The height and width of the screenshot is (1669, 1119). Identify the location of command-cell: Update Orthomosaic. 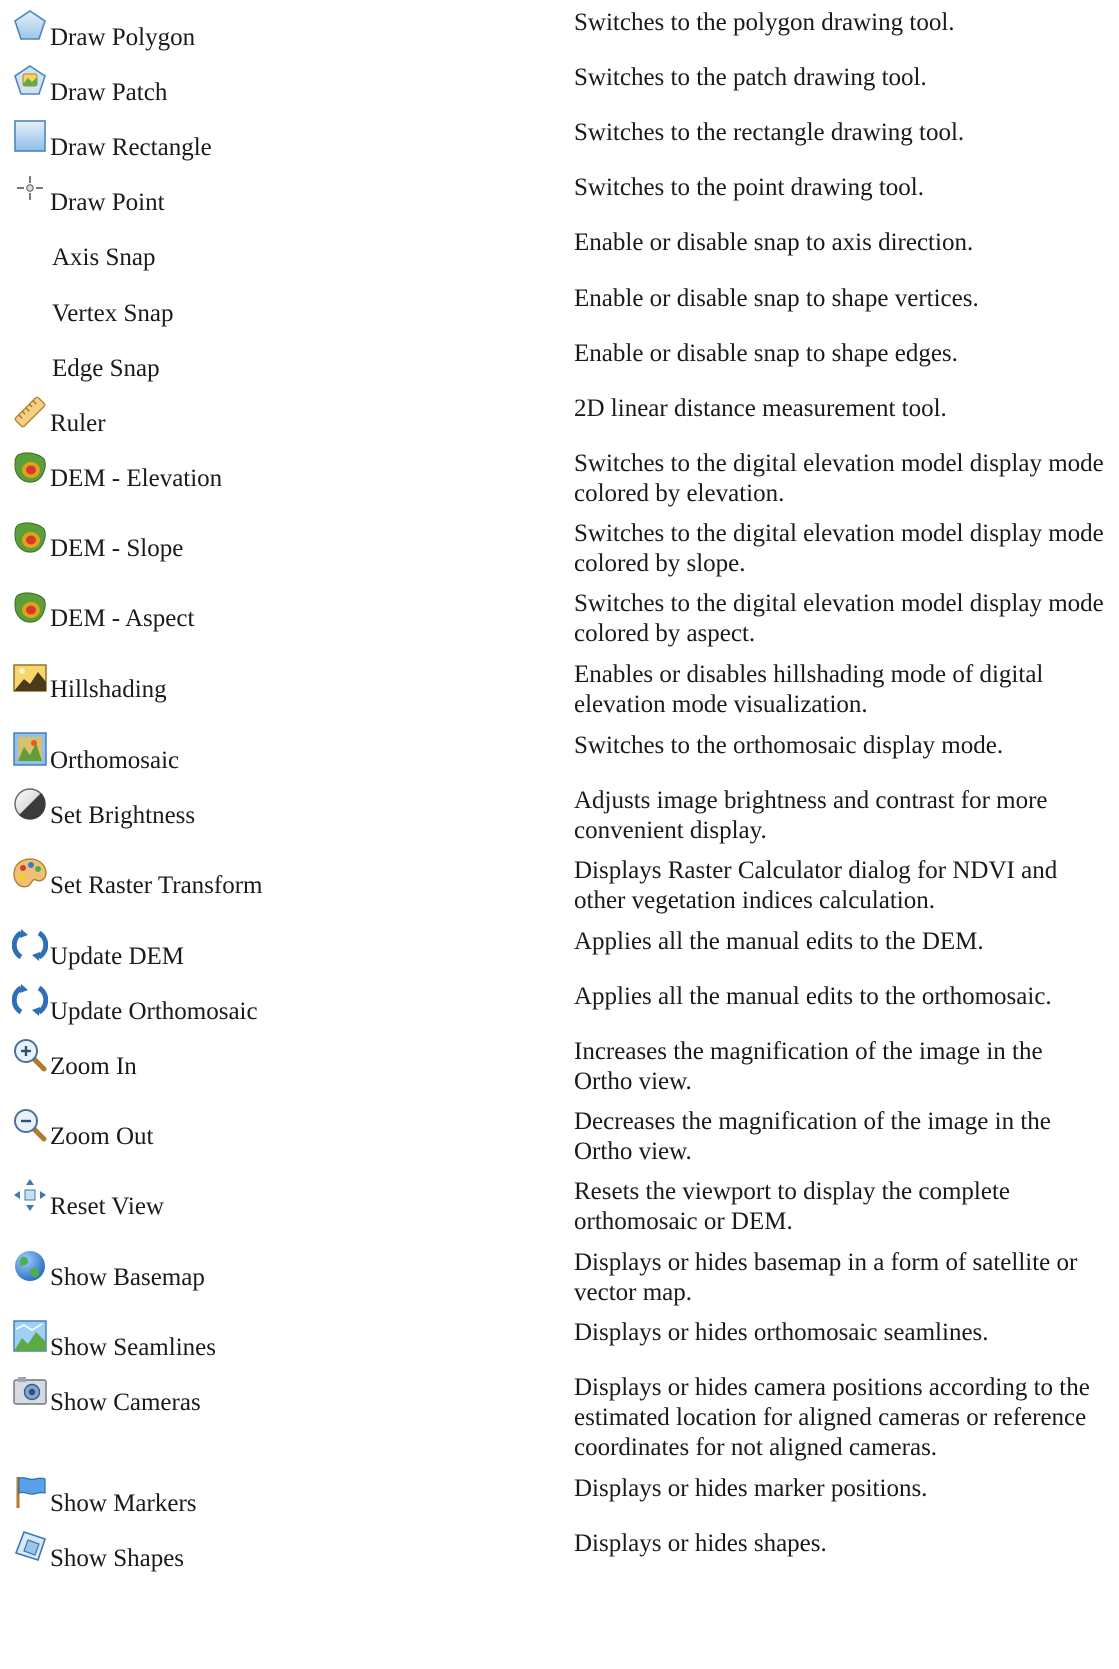
(281, 1004).